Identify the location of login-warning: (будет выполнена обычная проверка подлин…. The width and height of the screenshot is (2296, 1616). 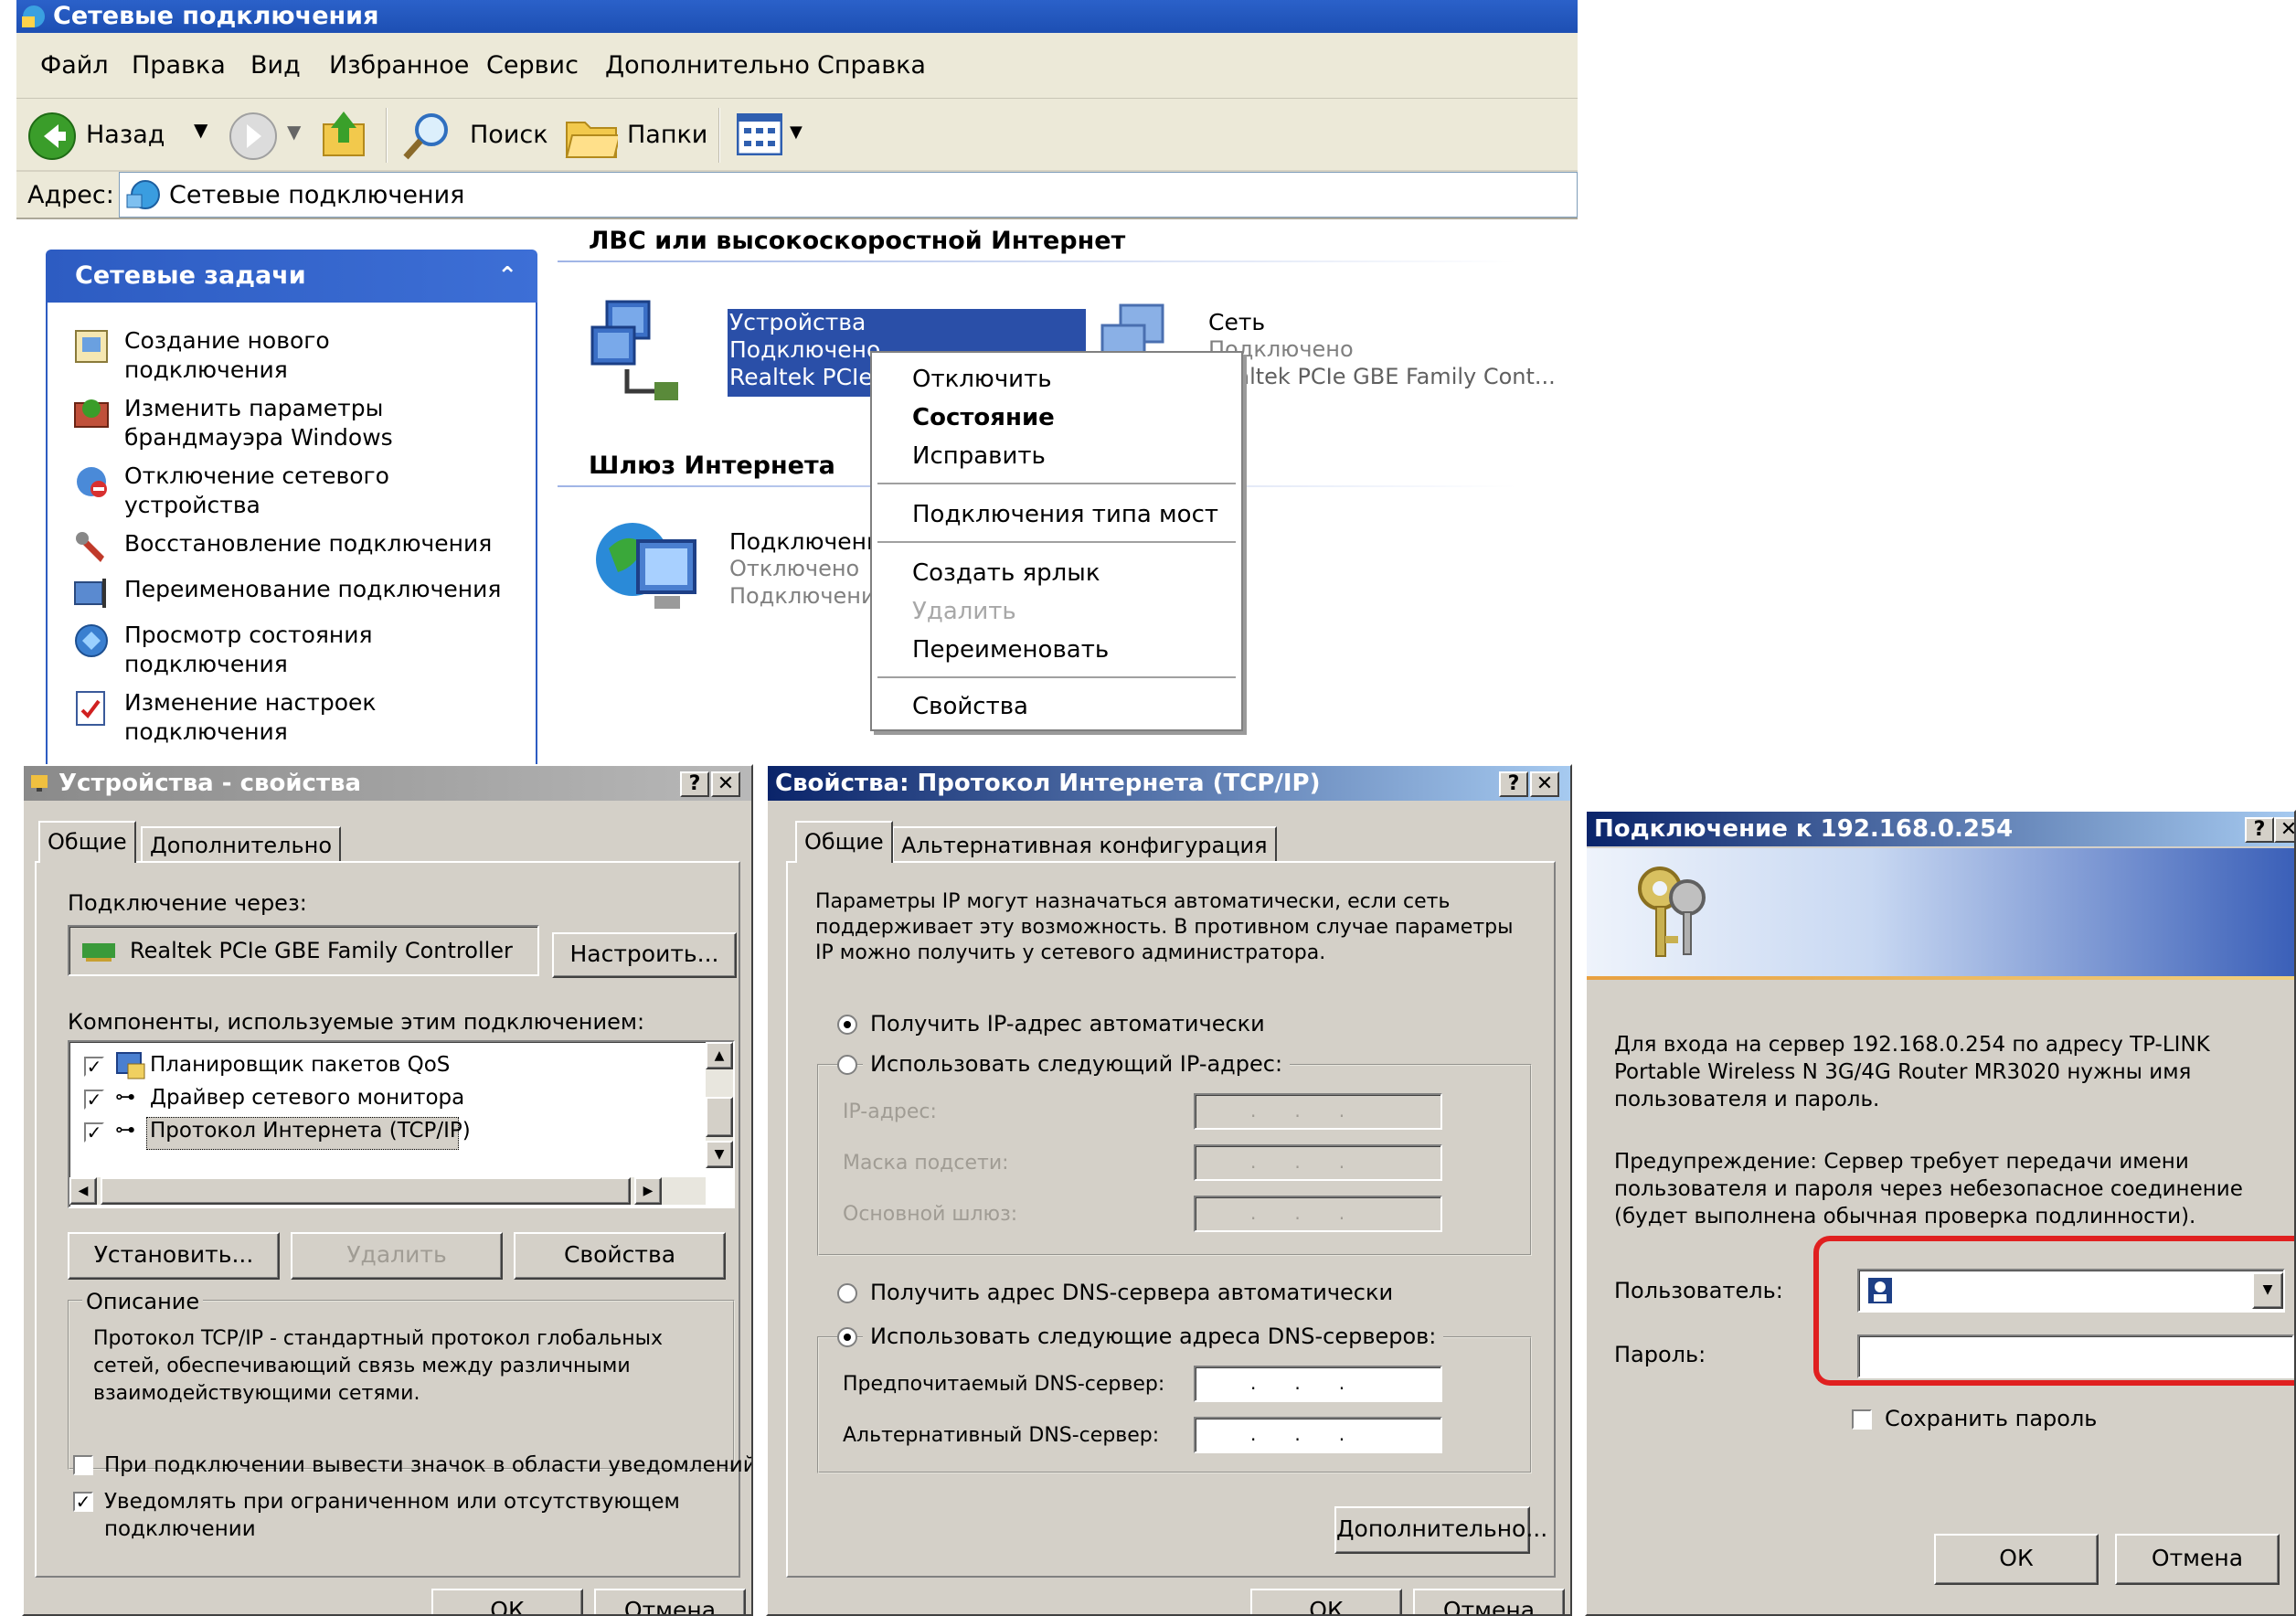
(1905, 1216).